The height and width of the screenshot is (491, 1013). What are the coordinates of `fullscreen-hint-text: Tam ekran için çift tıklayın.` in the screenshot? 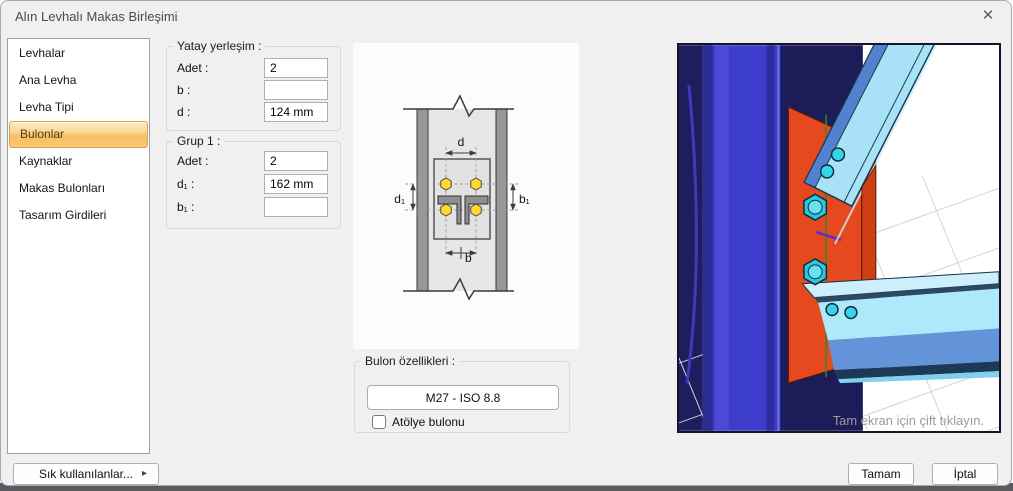 It's located at (908, 420).